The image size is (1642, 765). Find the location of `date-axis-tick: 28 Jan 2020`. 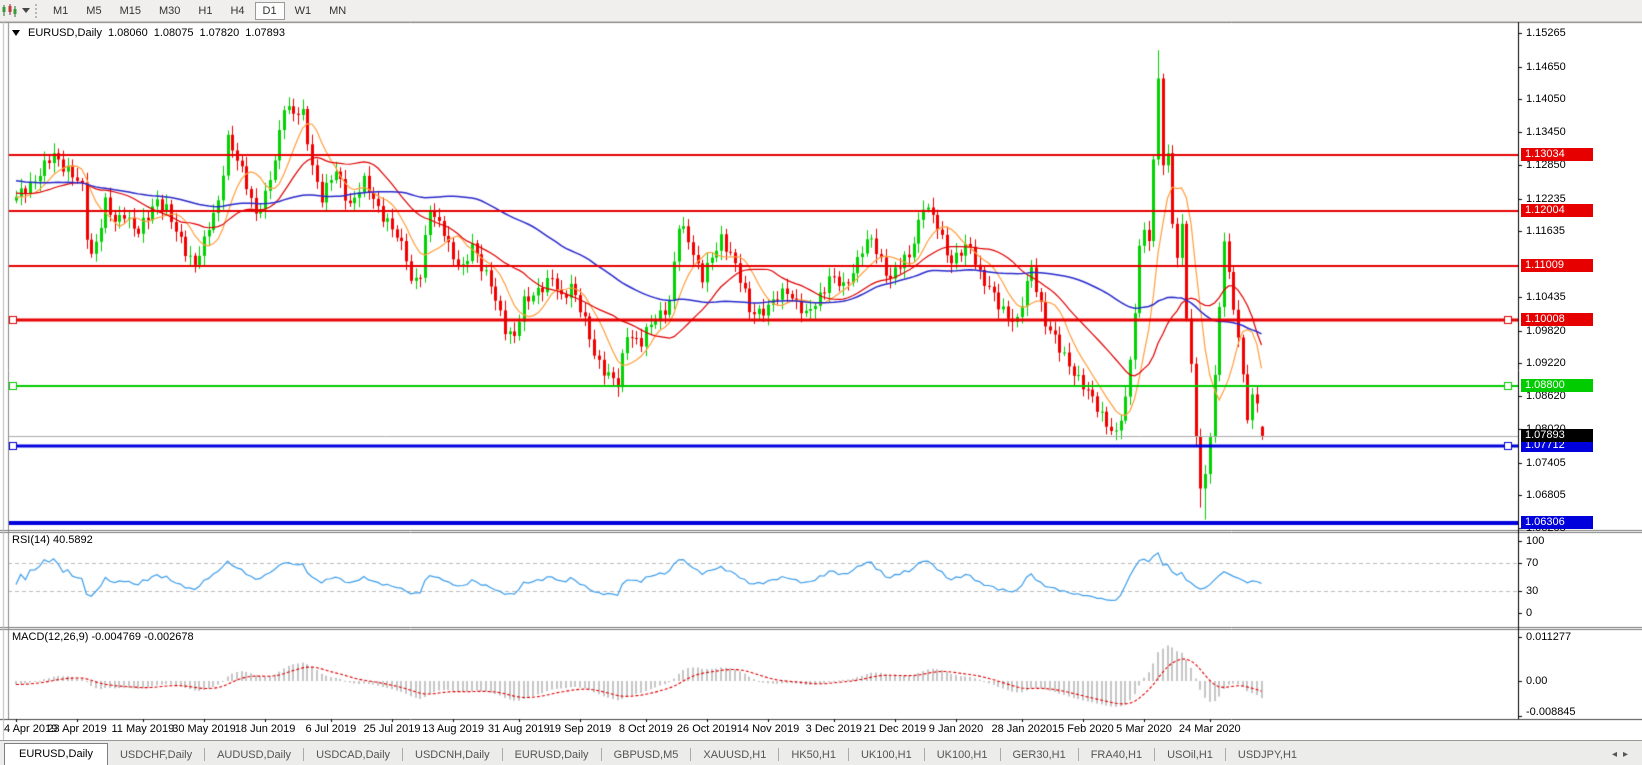

date-axis-tick: 28 Jan 2020 is located at coordinates (1022, 729).